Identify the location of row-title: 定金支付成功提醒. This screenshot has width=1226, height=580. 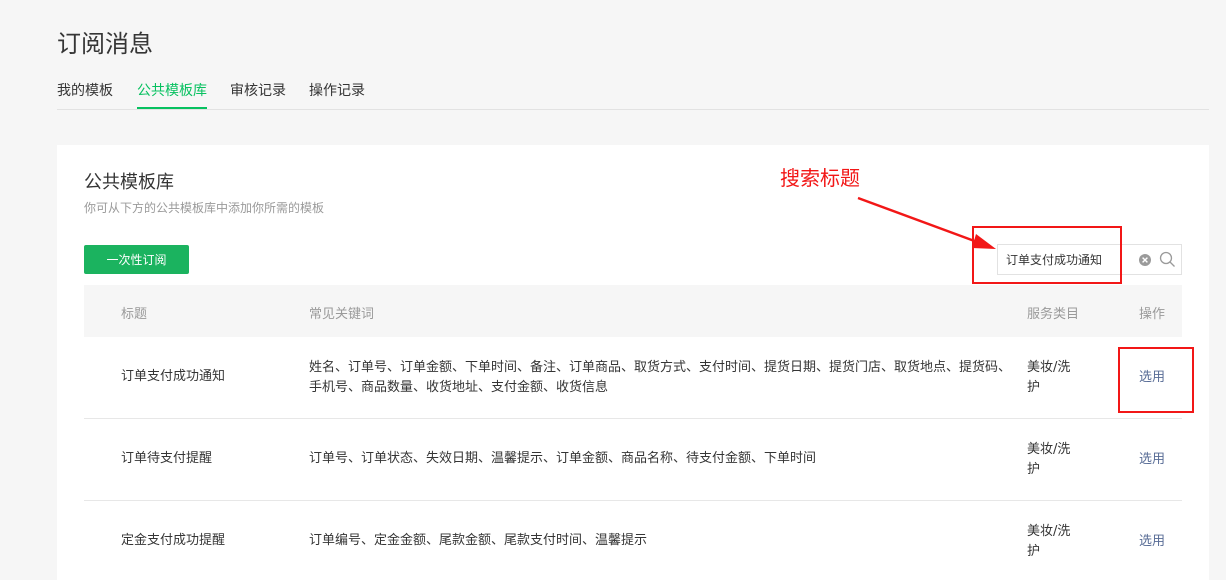
(173, 540).